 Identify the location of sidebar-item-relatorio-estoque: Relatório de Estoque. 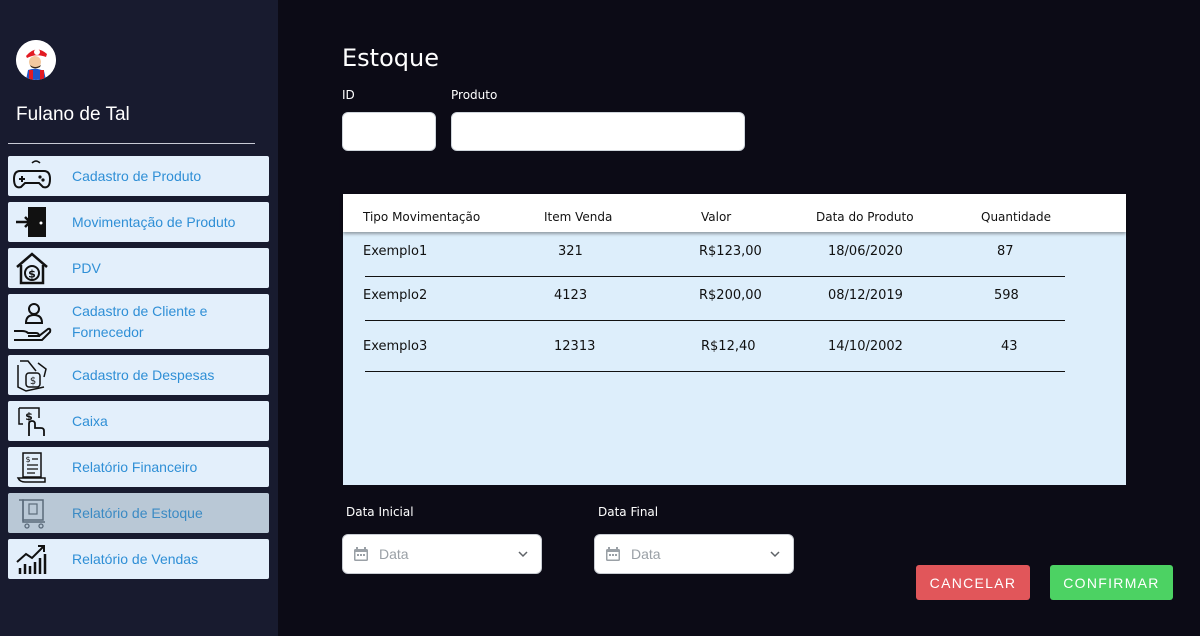
(138, 513).